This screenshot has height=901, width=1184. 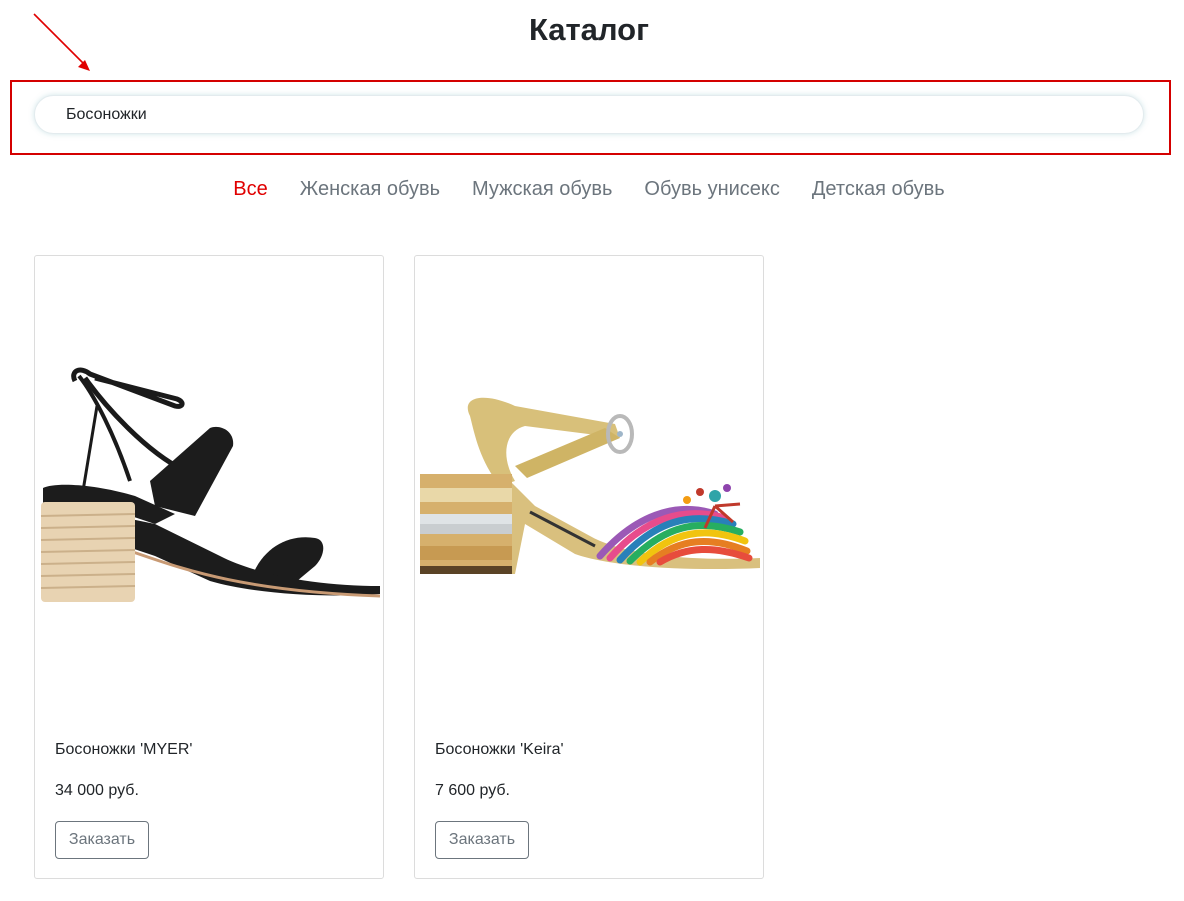 What do you see at coordinates (472, 790) in the screenshot?
I see `product-price: 7 600 руб.` at bounding box center [472, 790].